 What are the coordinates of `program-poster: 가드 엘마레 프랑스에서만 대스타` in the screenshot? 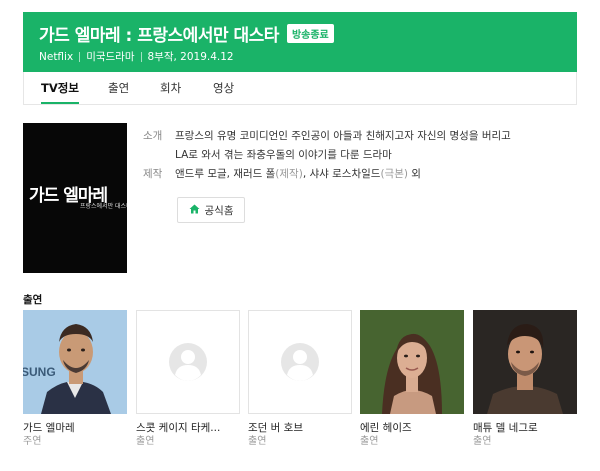 It's located at (75, 198).